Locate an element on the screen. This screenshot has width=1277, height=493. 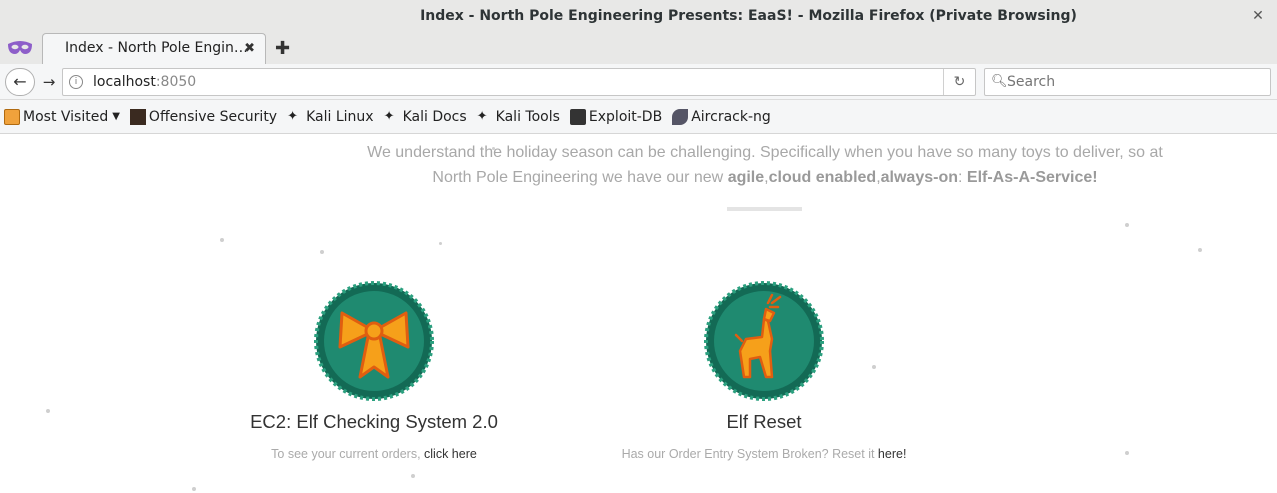
bookmark-kali-tools: ✦ Kali Tools is located at coordinates (518, 117).